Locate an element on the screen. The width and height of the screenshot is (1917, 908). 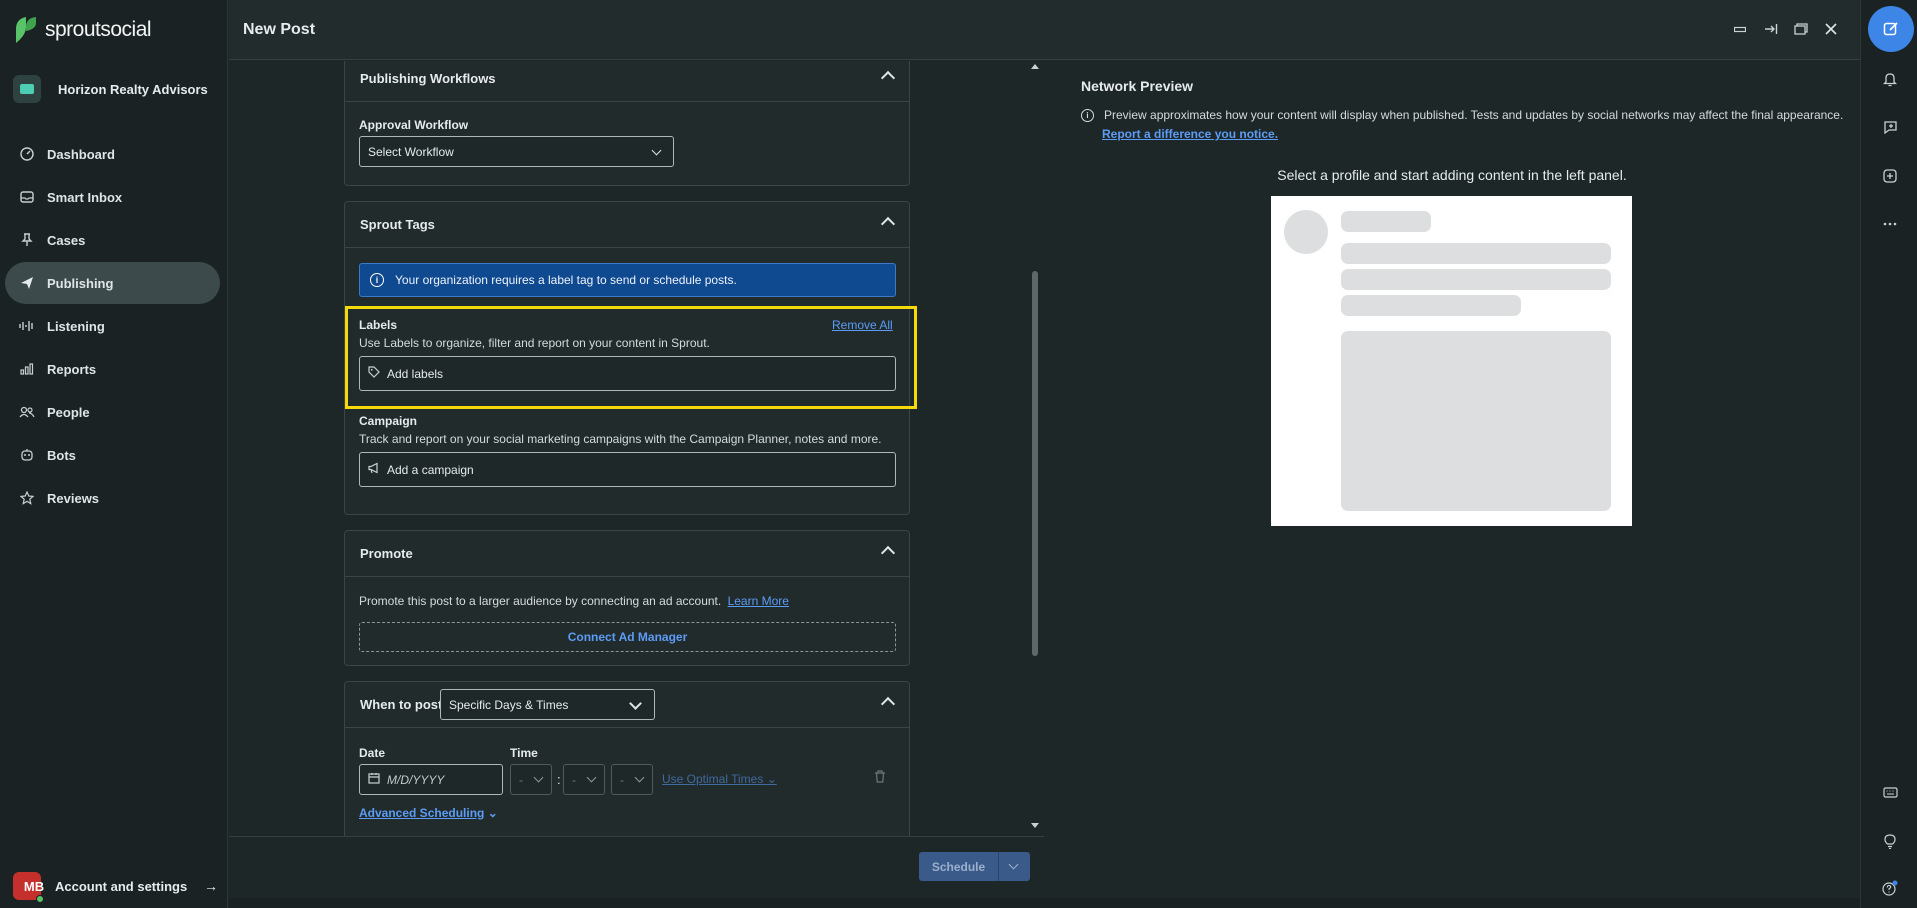
bell-icon is located at coordinates (1890, 79).